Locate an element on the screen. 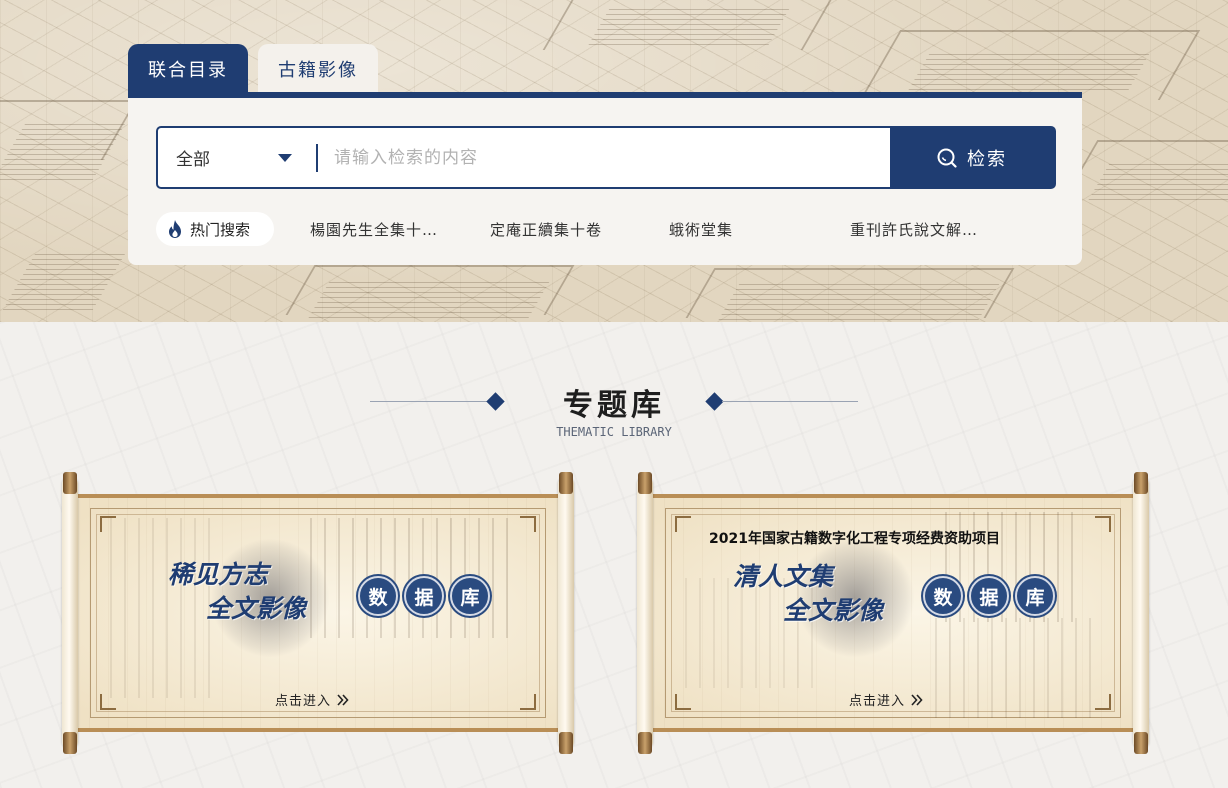 The width and height of the screenshot is (1228, 788). search-button-label: 检索 is located at coordinates (987, 159).